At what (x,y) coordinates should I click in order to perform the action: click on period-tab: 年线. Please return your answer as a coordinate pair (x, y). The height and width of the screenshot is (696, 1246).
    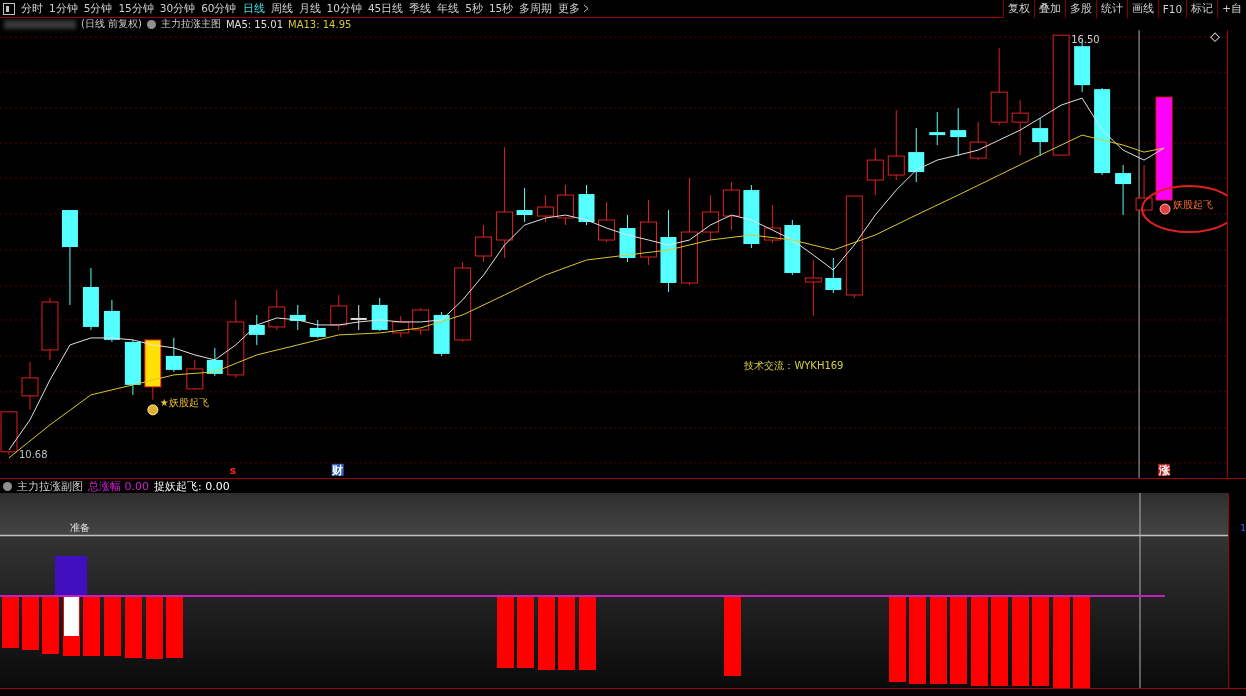
    Looking at the image, I should click on (448, 8).